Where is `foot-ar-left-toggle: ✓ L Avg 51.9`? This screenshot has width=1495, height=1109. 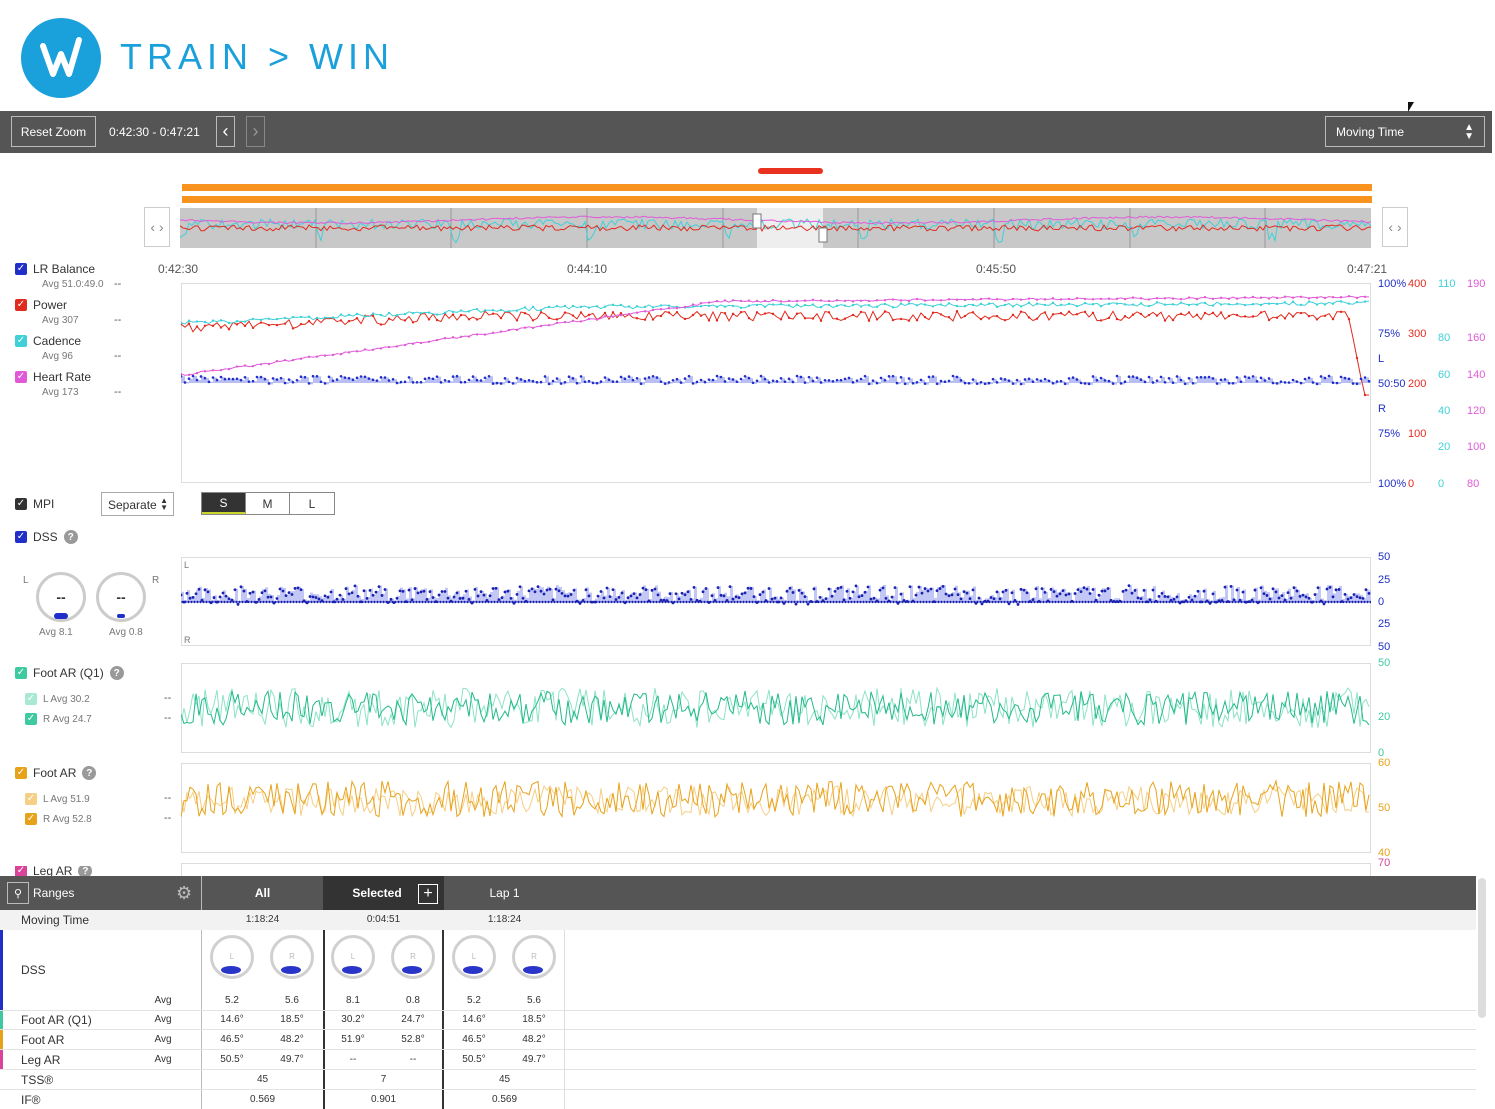
foot-ar-left-toggle: ✓ L Avg 51.9 is located at coordinates (57, 799).